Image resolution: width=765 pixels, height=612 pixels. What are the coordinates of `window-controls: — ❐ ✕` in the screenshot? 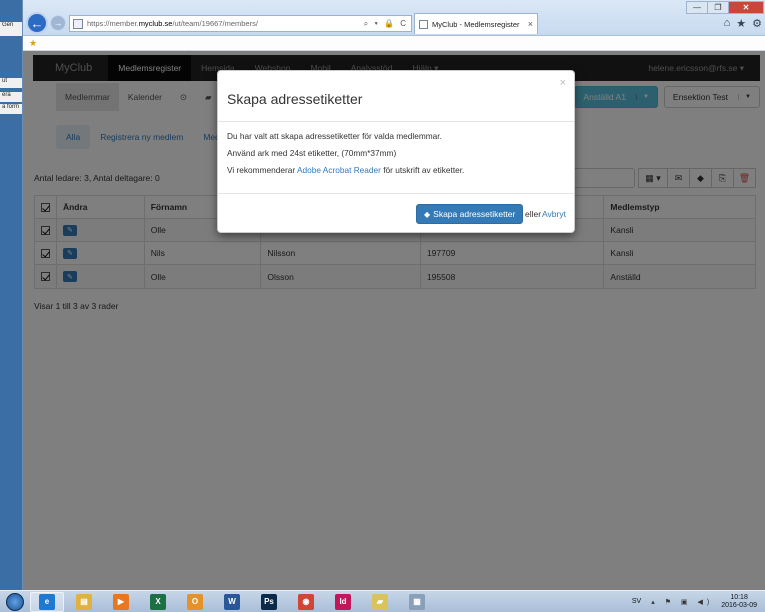 It's located at (725, 7).